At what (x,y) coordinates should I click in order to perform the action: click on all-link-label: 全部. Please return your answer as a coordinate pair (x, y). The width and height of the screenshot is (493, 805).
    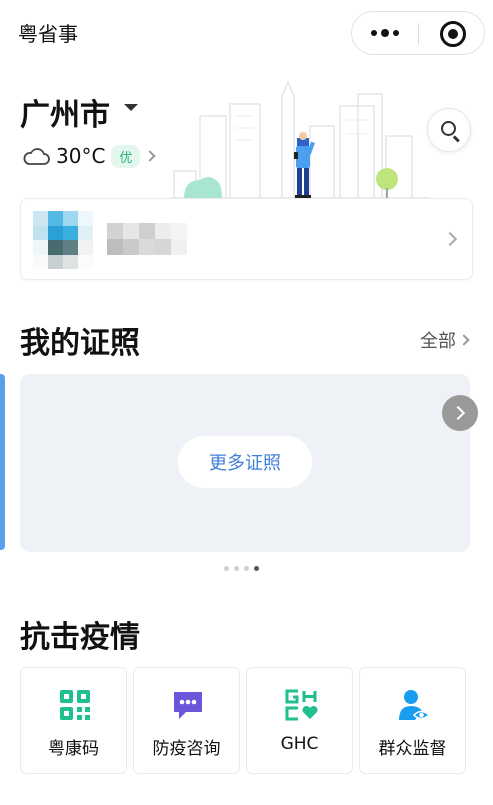
    Looking at the image, I should click on (438, 341).